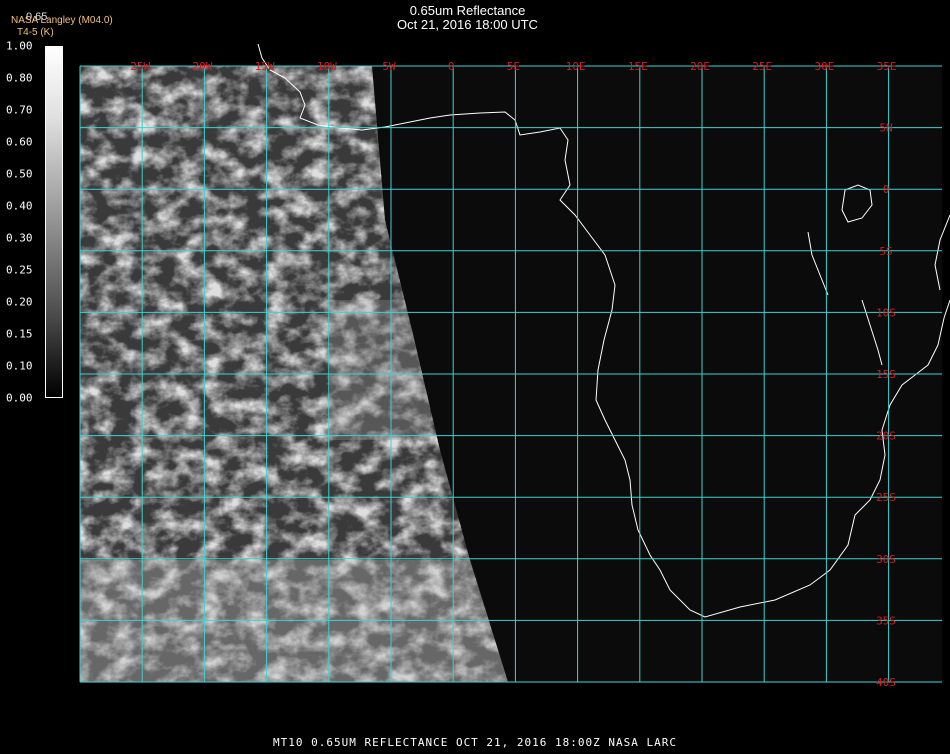 Image resolution: width=950 pixels, height=754 pixels. What do you see at coordinates (886, 620) in the screenshot?
I see `latitude-label: 35S` at bounding box center [886, 620].